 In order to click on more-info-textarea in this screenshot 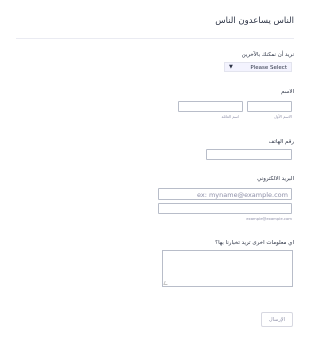, I will do `click(227, 268)`.